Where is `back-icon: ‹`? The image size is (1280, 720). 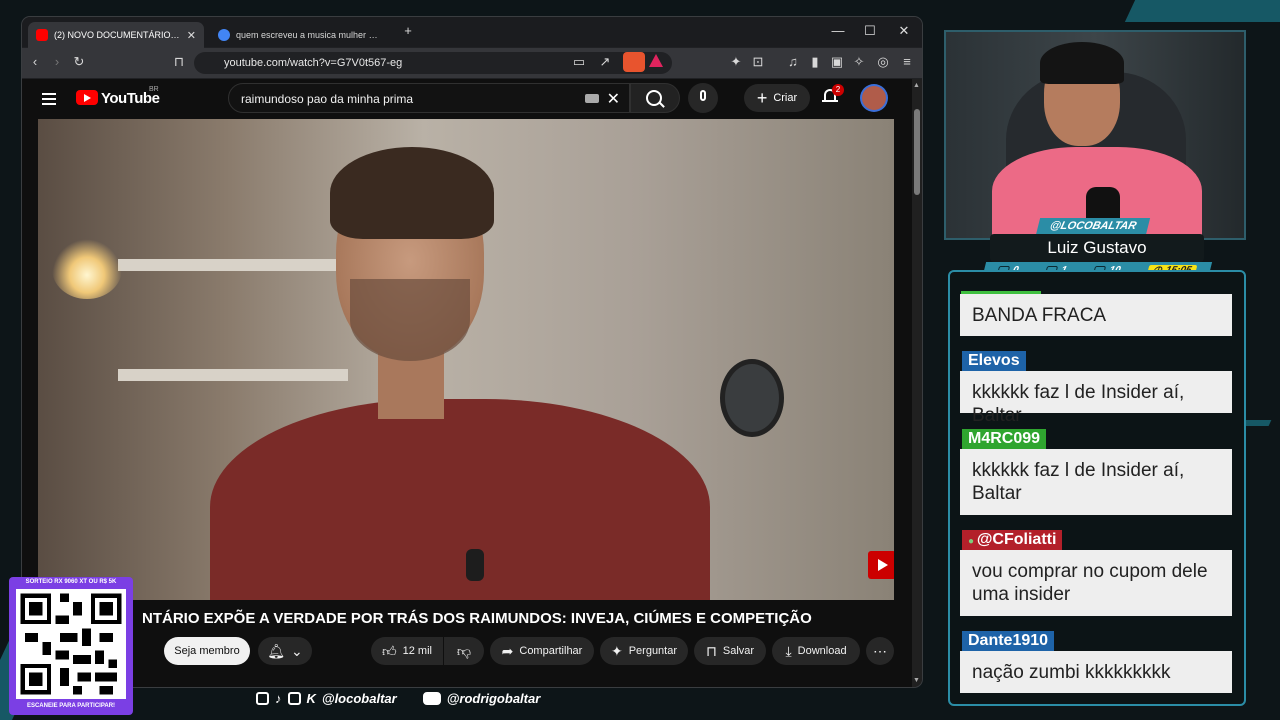
back-icon: ‹ is located at coordinates (35, 61).